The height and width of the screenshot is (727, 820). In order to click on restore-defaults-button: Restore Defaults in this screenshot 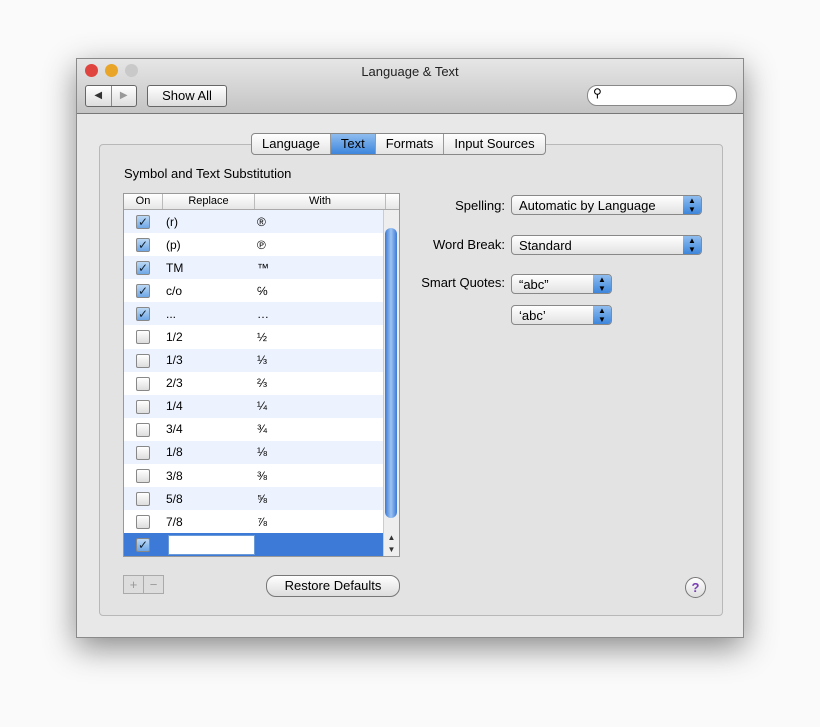, I will do `click(333, 586)`.